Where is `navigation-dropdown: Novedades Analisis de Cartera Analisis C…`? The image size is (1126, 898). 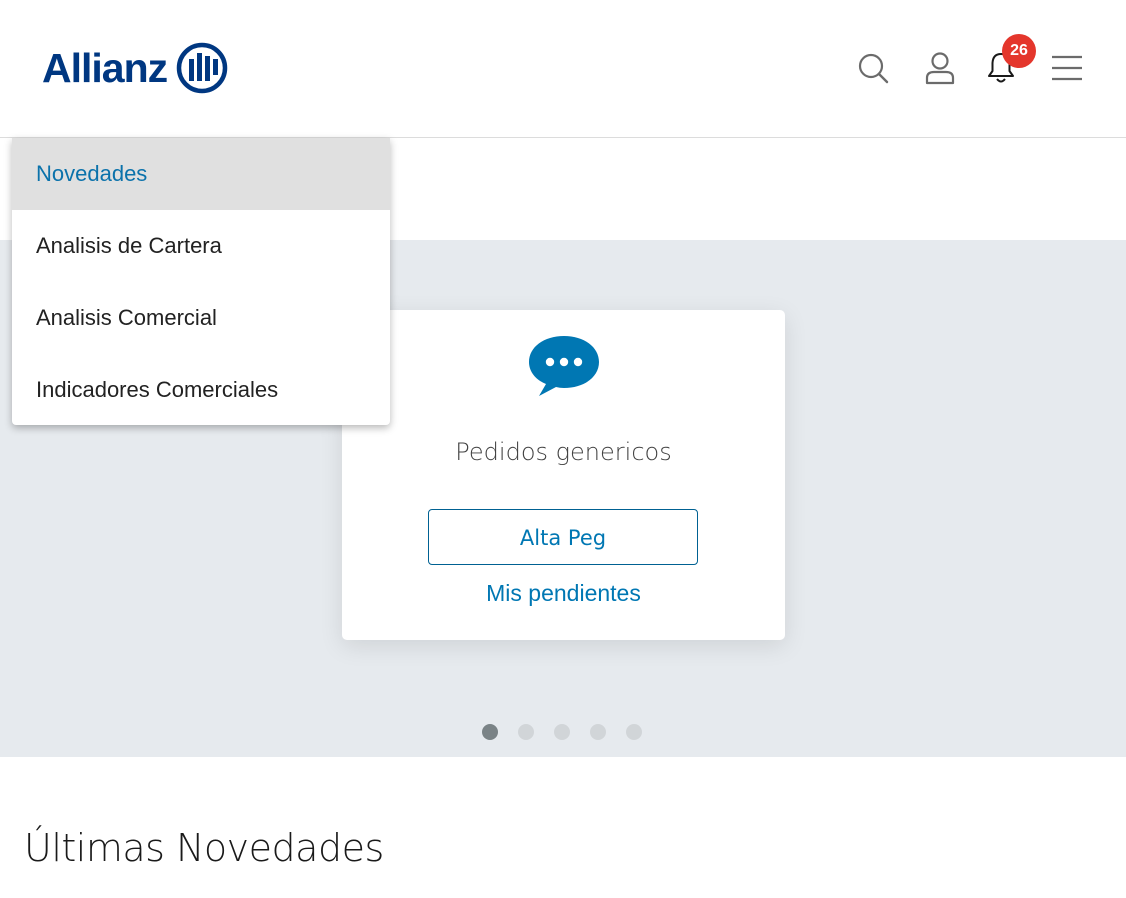
navigation-dropdown: Novedades Analisis de Cartera Analisis C… is located at coordinates (201, 281).